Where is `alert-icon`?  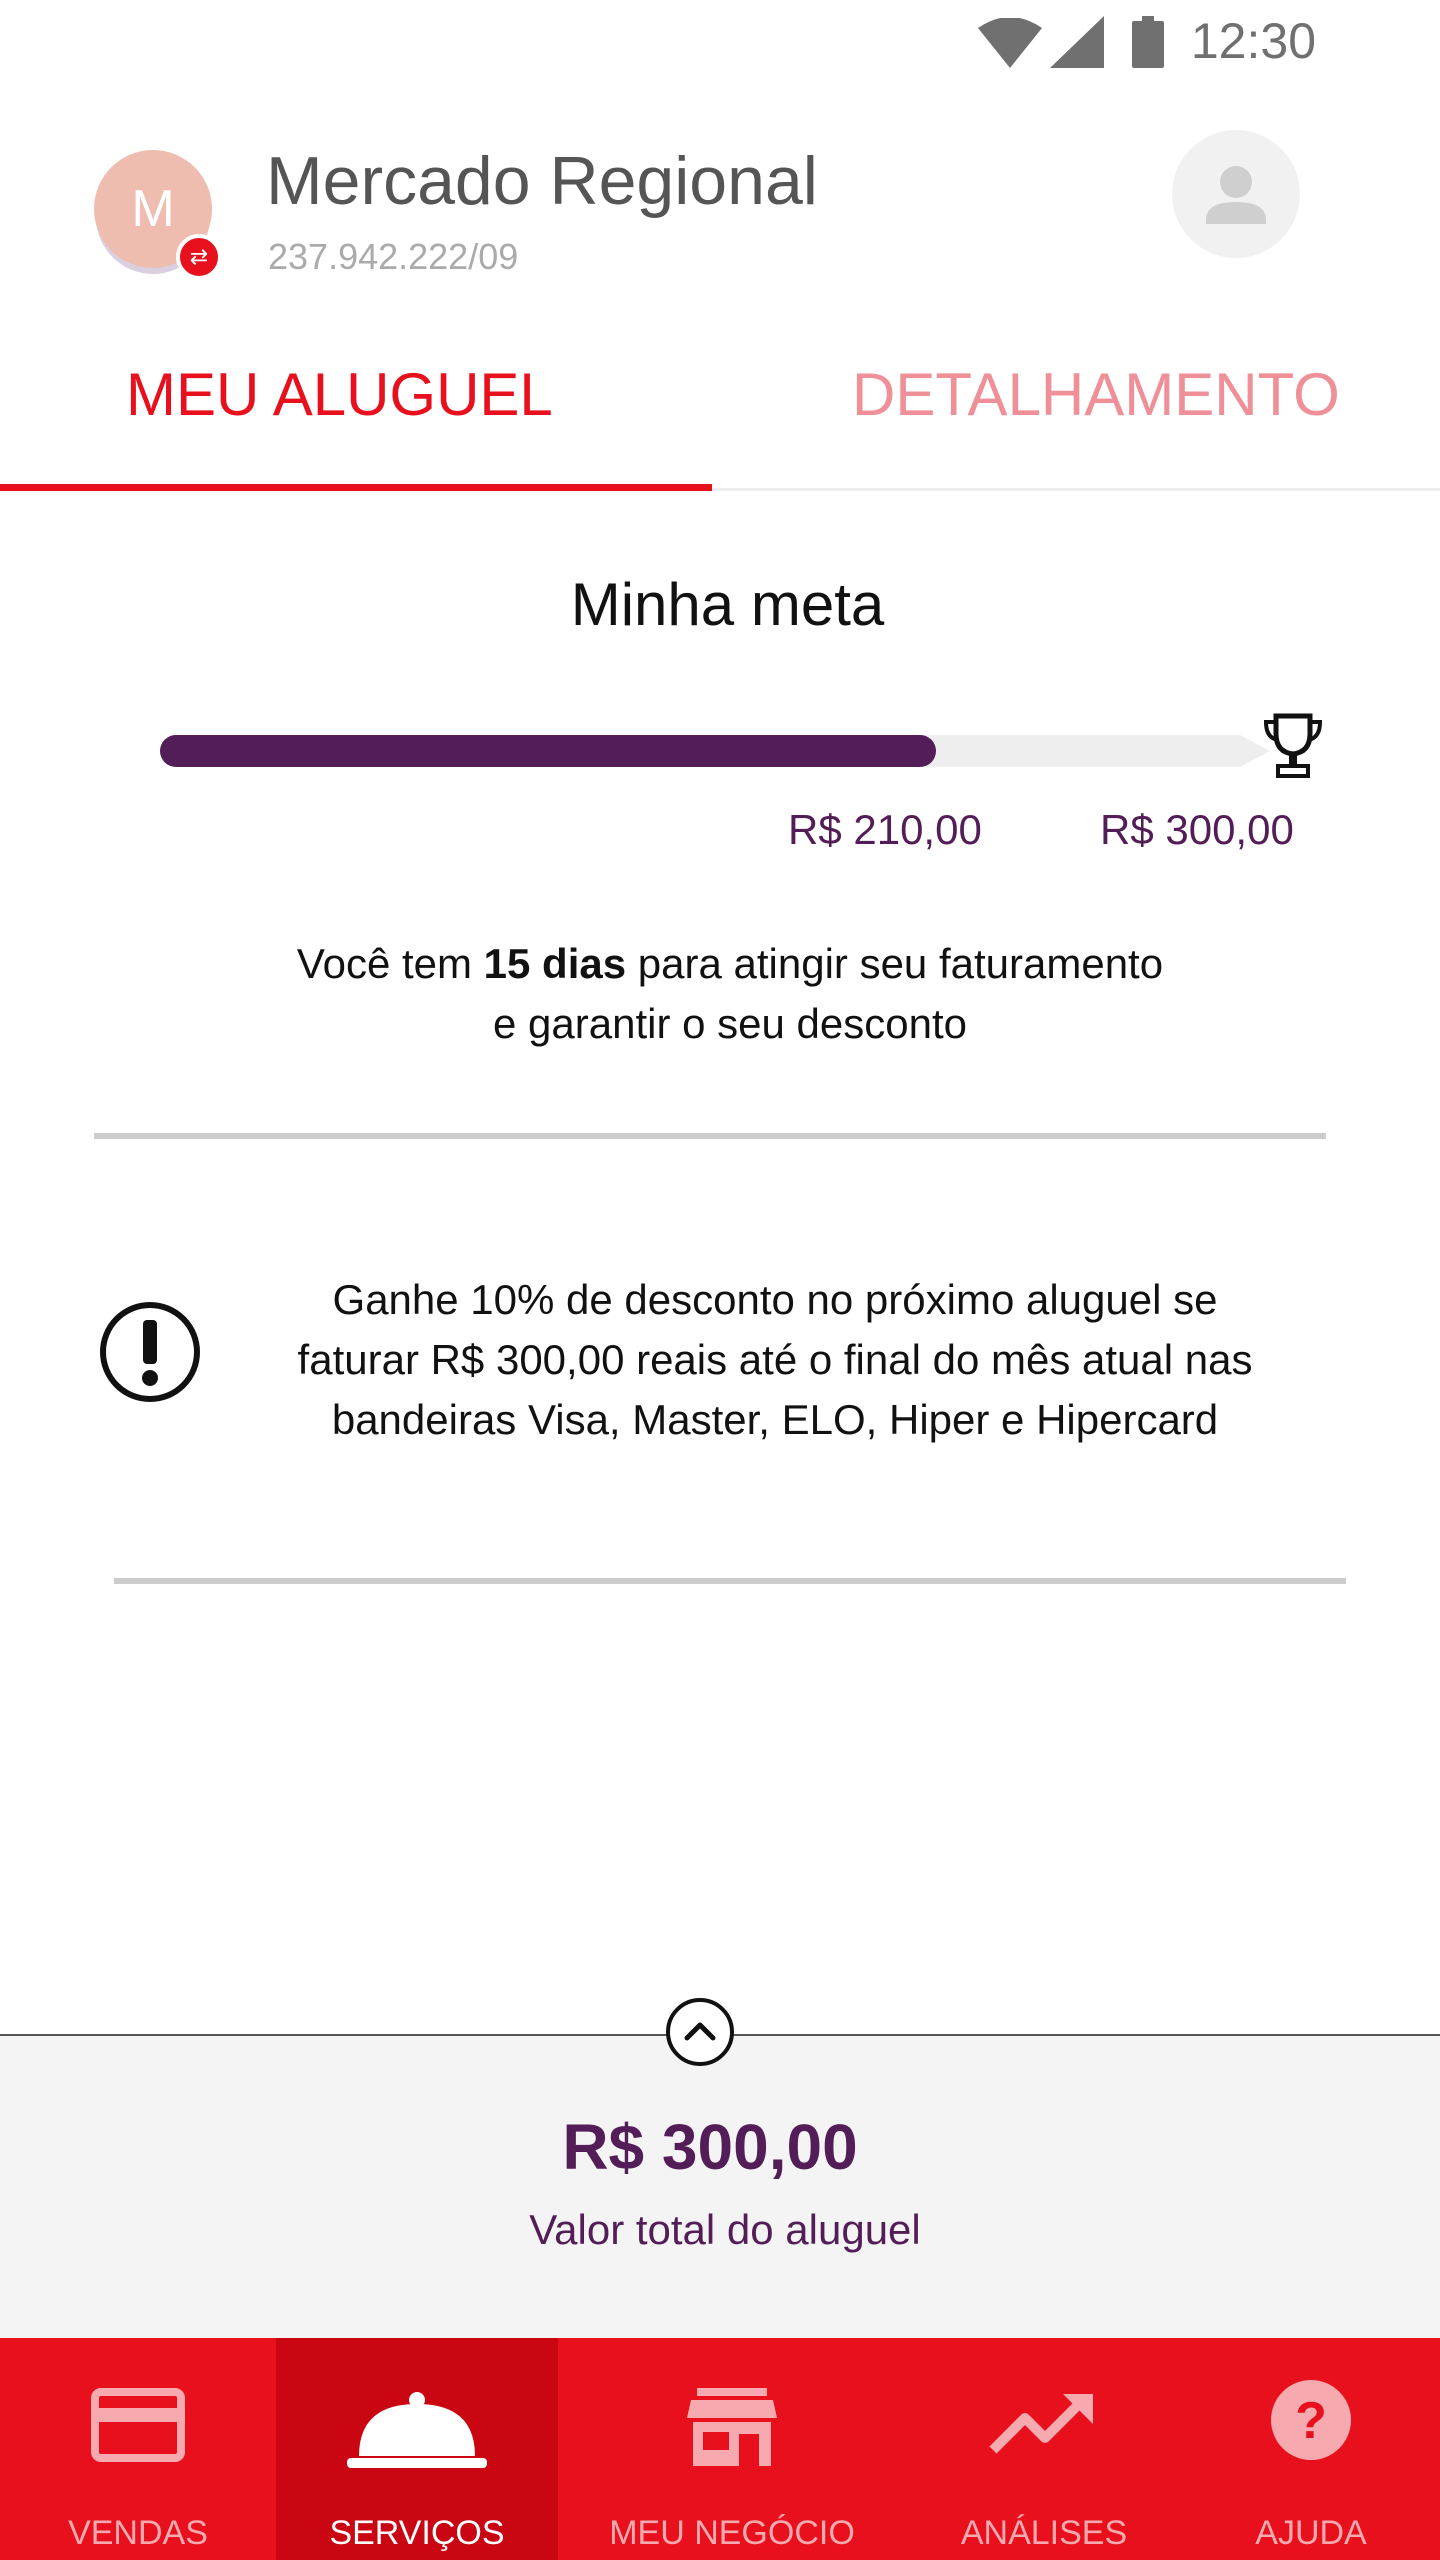 alert-icon is located at coordinates (150, 1352).